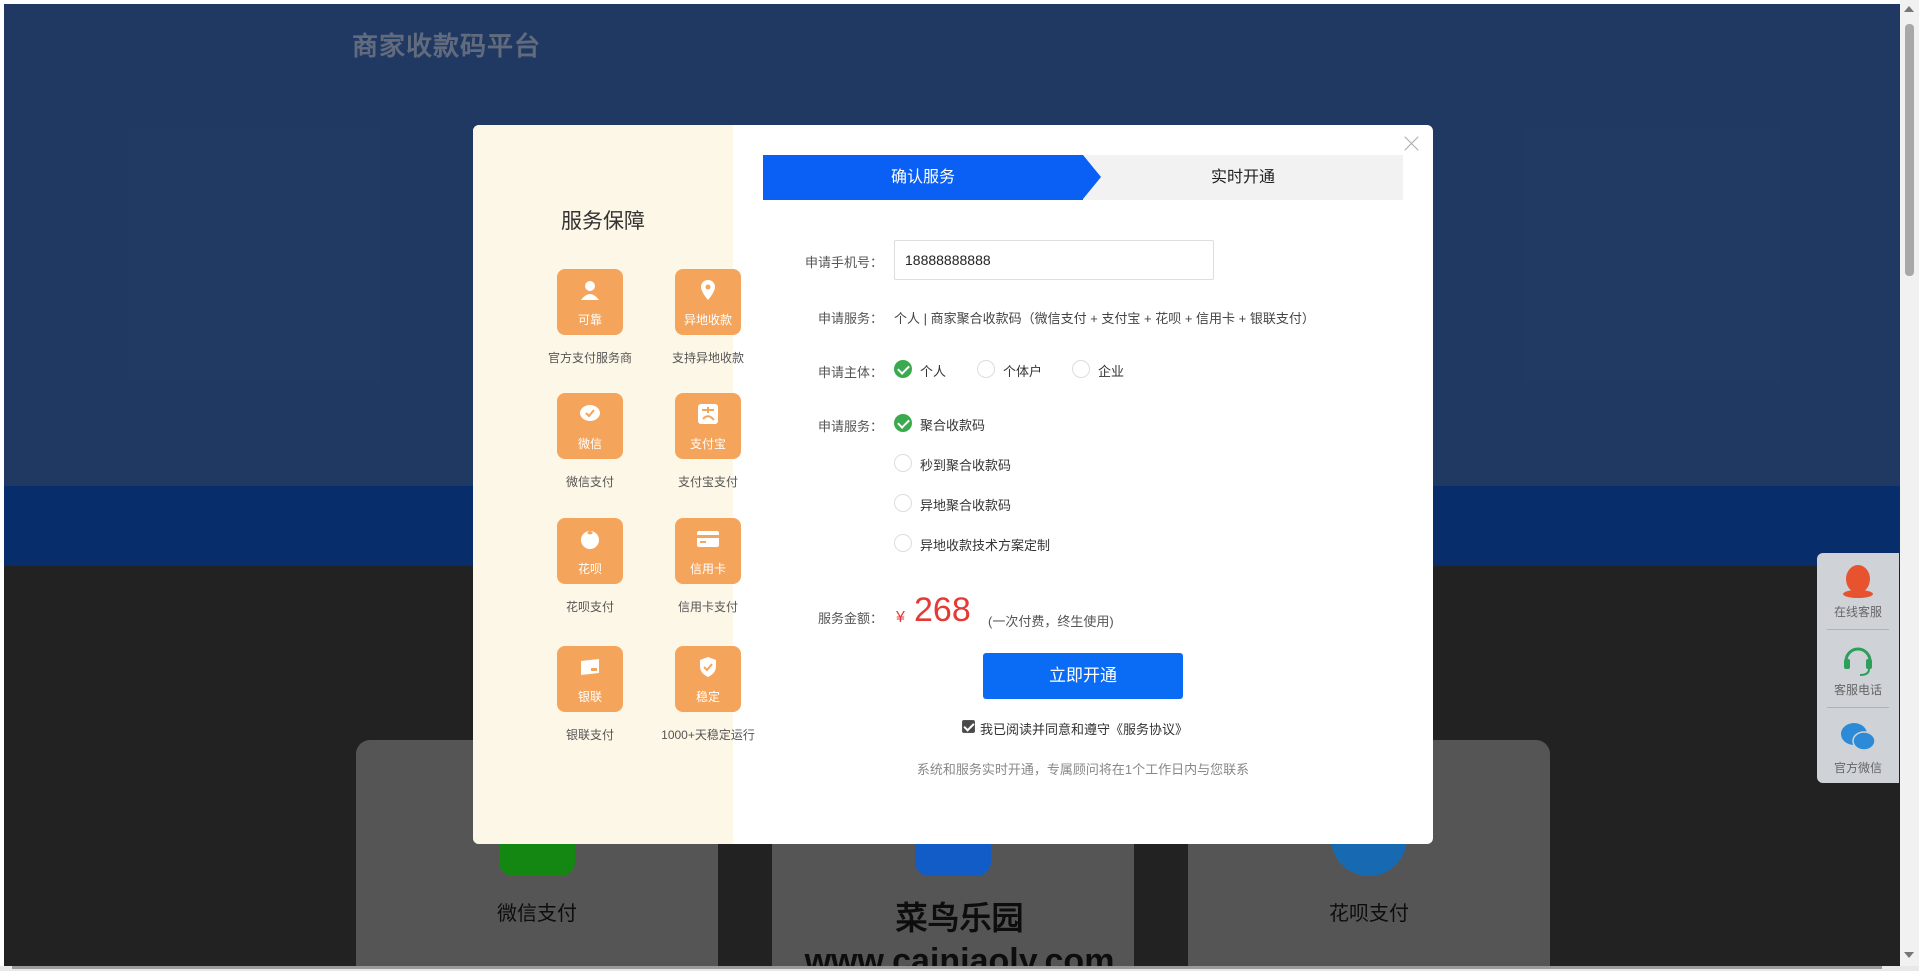 The width and height of the screenshot is (1919, 971). Describe the element at coordinates (589, 697) in the screenshot. I see `tile-label: 银联` at that location.